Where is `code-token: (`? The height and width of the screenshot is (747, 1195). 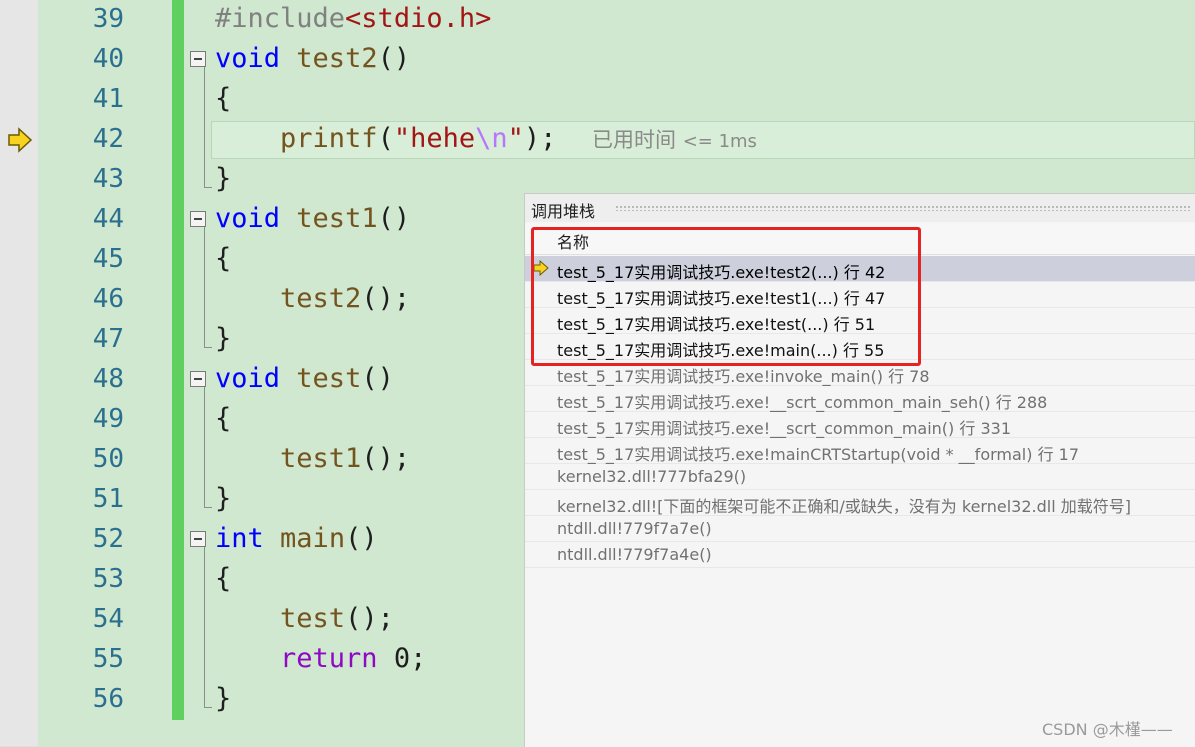 code-token: ( is located at coordinates (385, 138).